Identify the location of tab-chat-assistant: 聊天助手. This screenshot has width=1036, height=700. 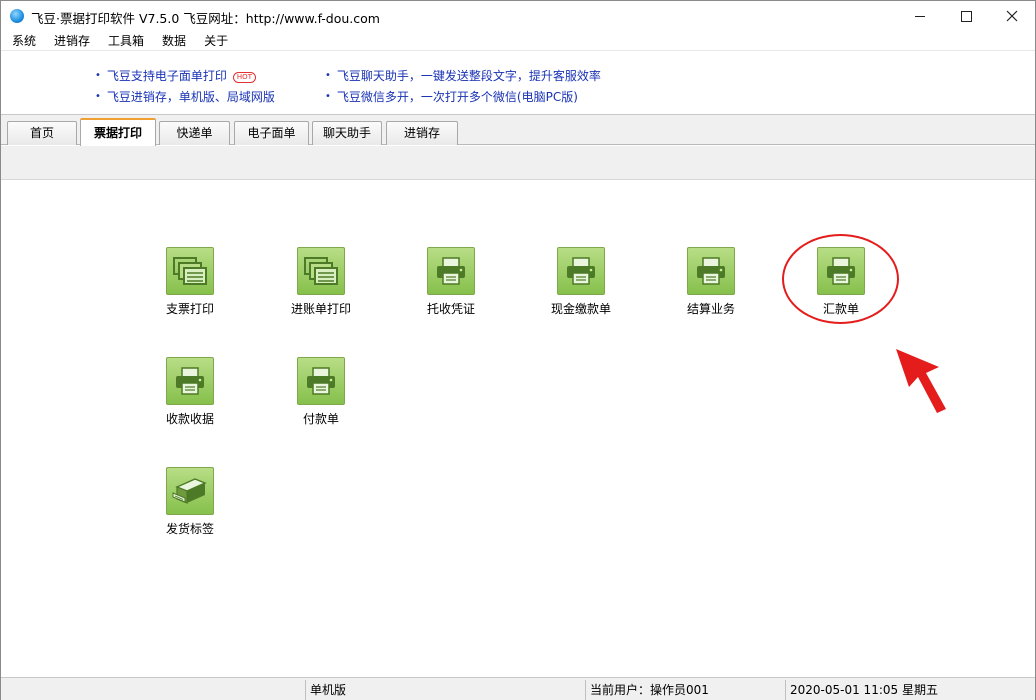
(347, 133).